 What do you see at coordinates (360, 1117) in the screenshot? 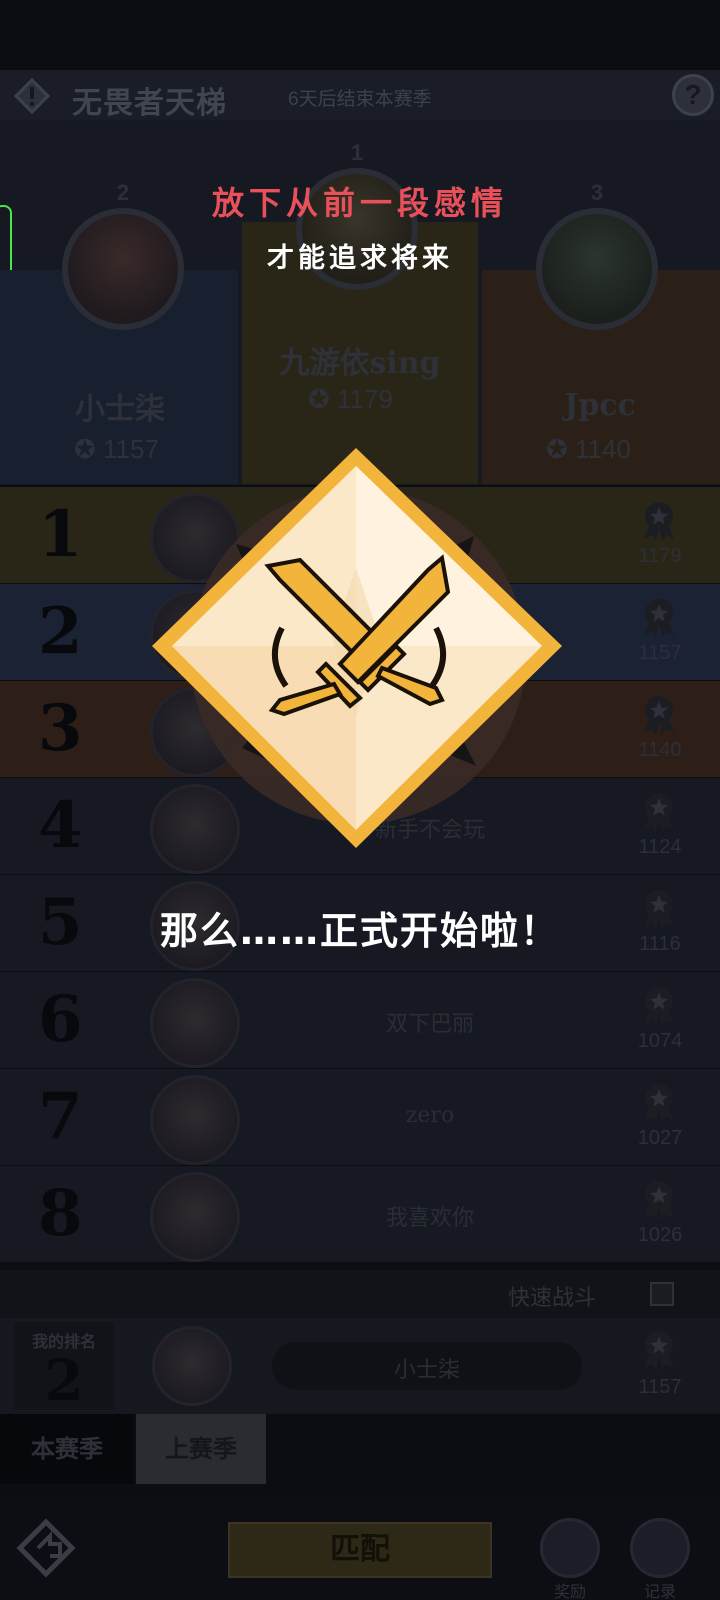
I see `table-row: 7 zero 1027` at bounding box center [360, 1117].